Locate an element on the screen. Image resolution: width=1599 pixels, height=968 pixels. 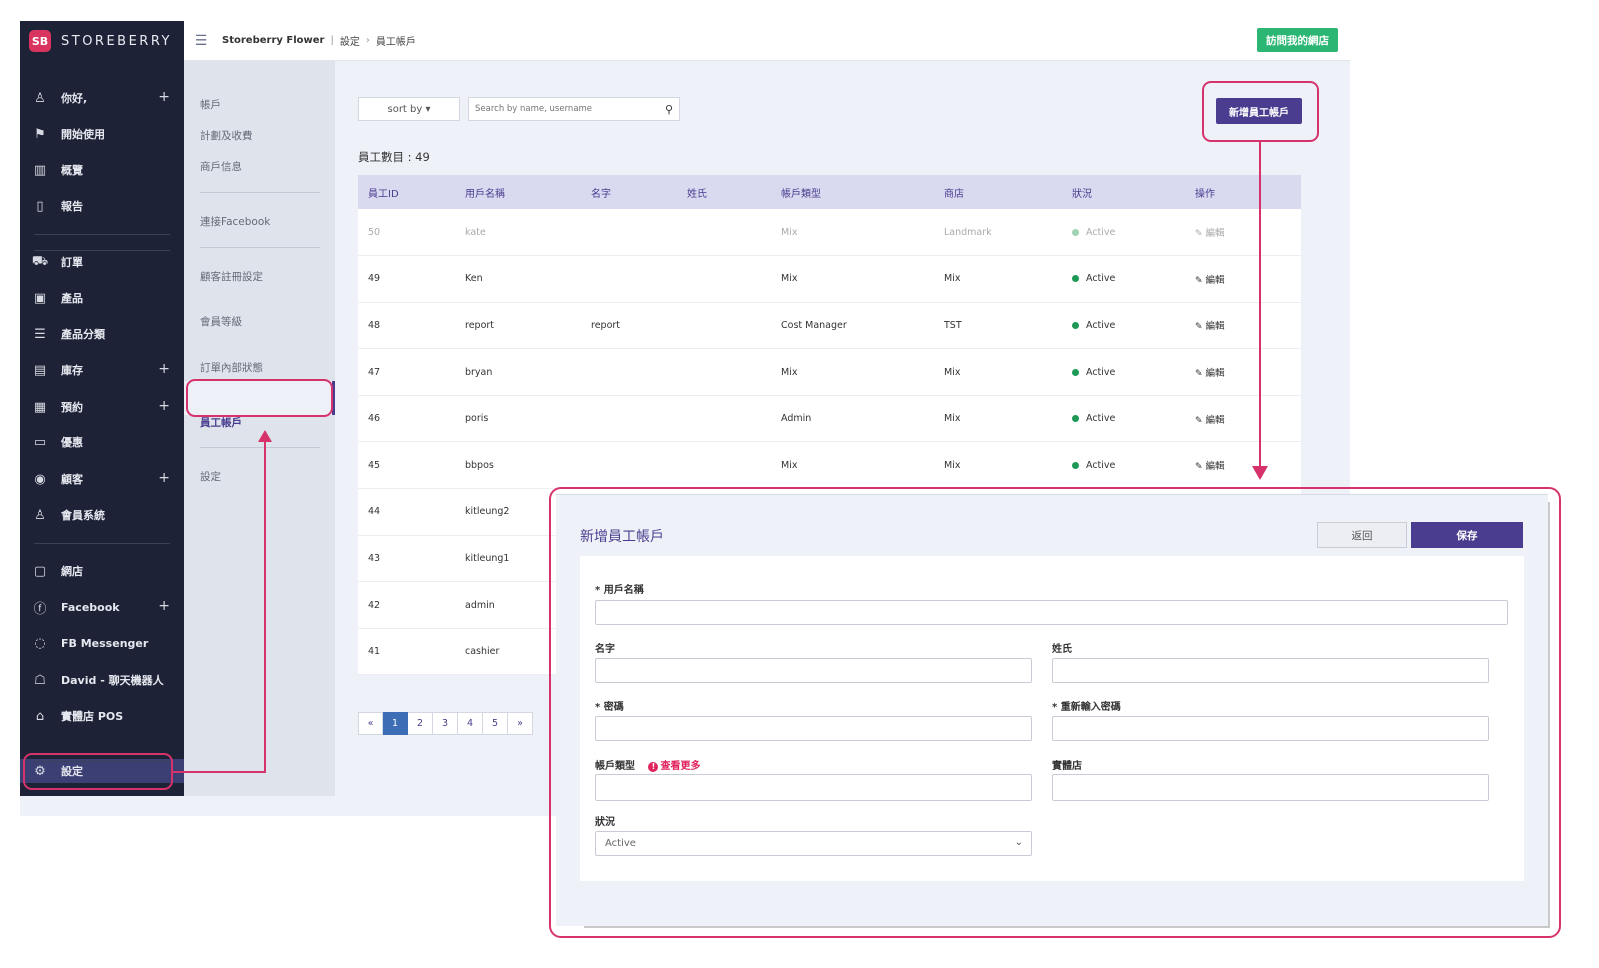
column-header: 姓氏 is located at coordinates (724, 192).